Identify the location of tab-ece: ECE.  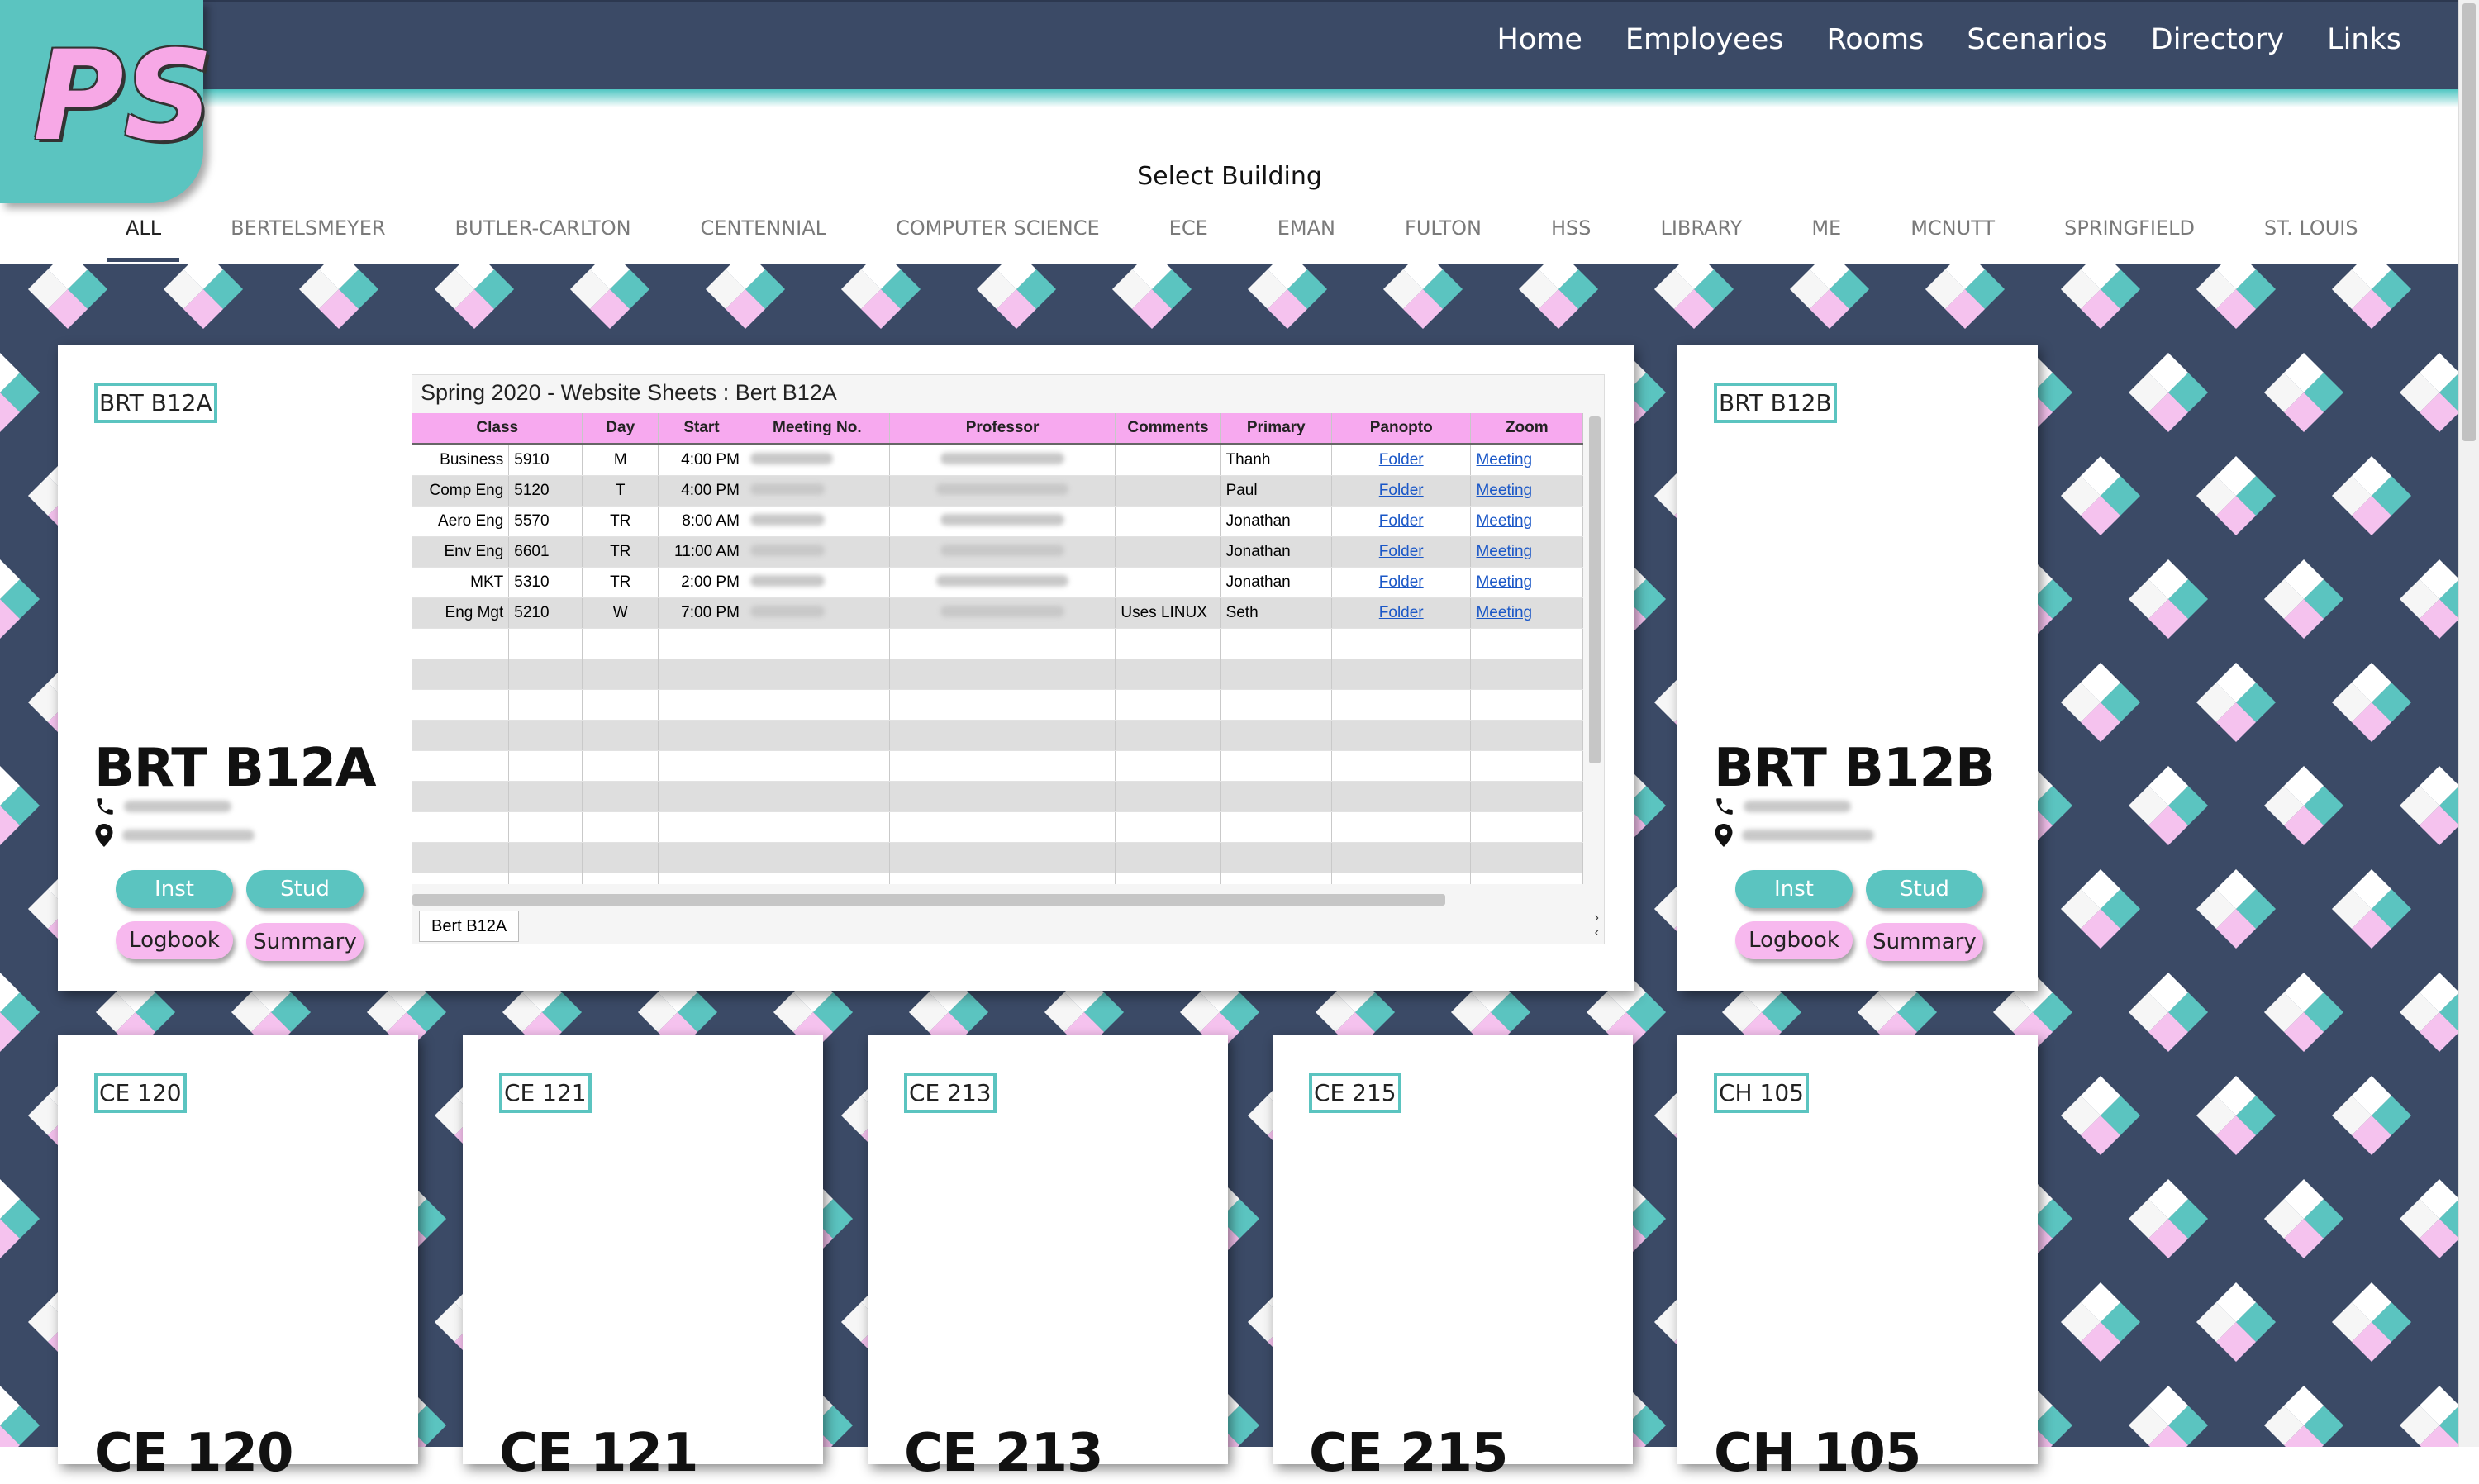
(1189, 237).